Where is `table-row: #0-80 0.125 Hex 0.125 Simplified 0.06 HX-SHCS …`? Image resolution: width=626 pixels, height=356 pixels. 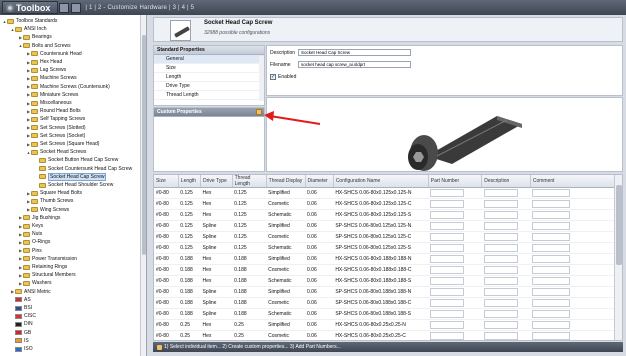
table-row: #0-80 0.125 Hex 0.125 Simplified 0.06 HX-SHCS … is located at coordinates (385, 193).